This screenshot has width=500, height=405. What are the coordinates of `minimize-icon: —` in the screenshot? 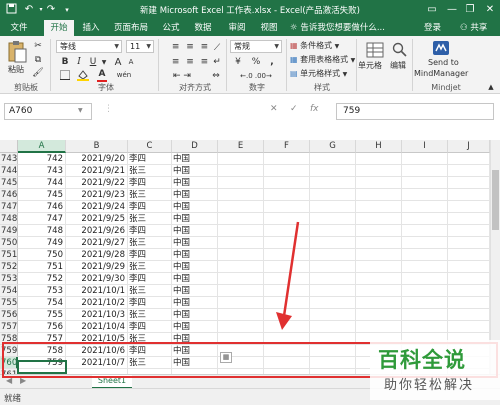 It's located at (452, 10).